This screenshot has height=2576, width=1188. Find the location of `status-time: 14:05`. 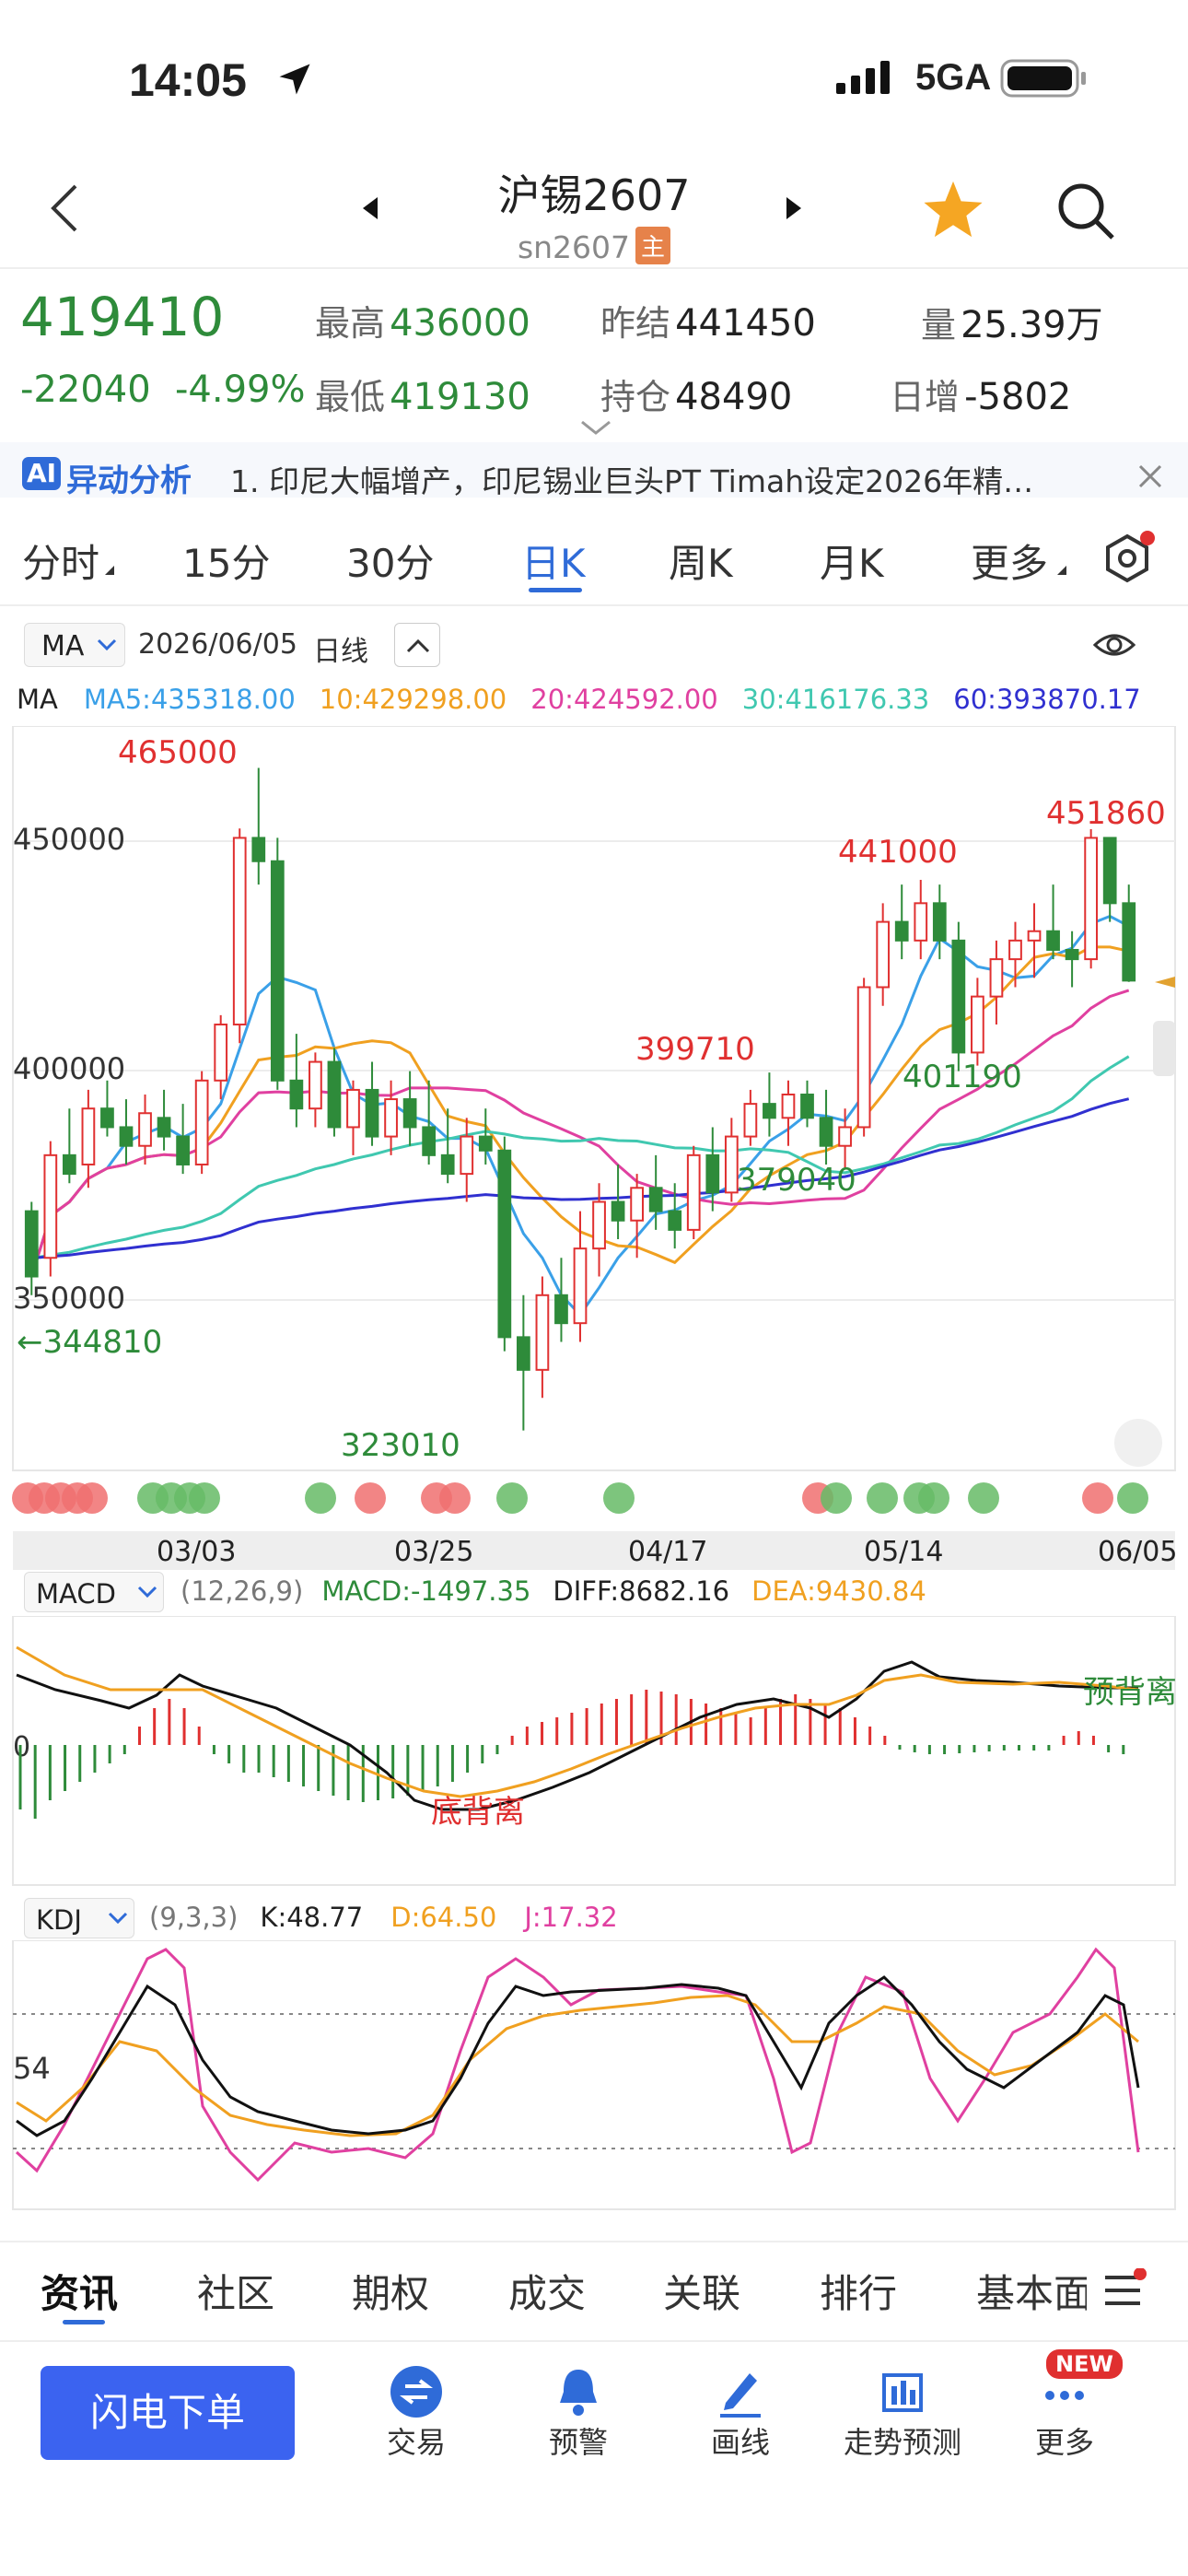

status-time: 14:05 is located at coordinates (188, 80).